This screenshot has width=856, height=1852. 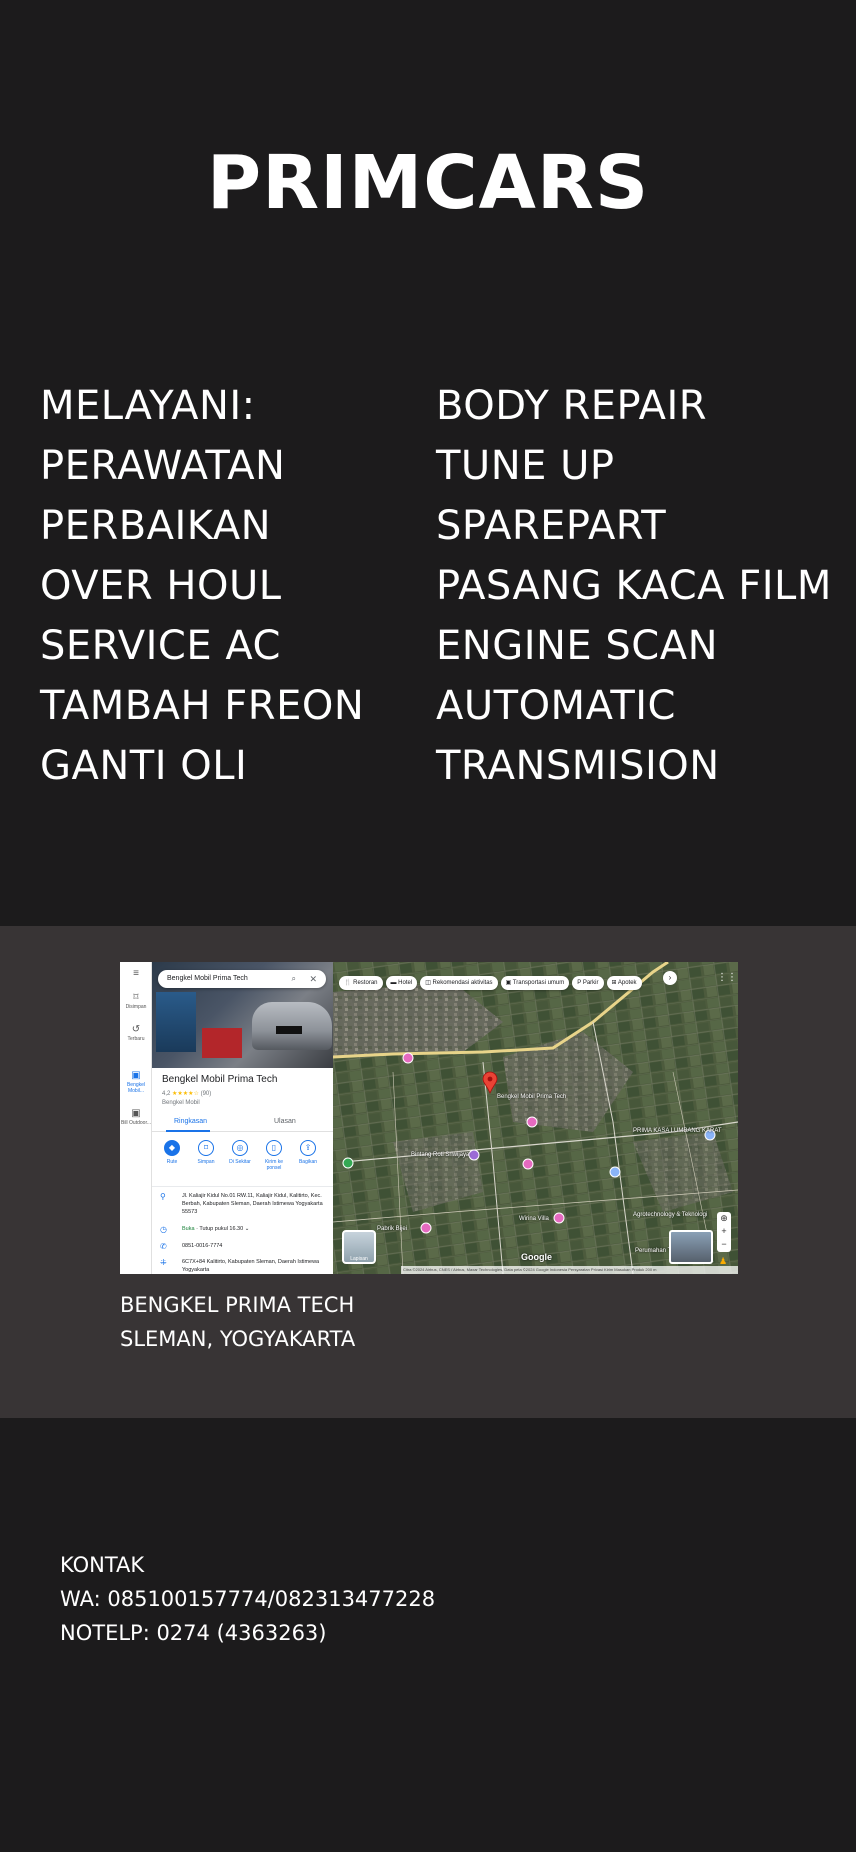 What do you see at coordinates (202, 706) in the screenshot?
I see `service-item: TAMBAH FREON` at bounding box center [202, 706].